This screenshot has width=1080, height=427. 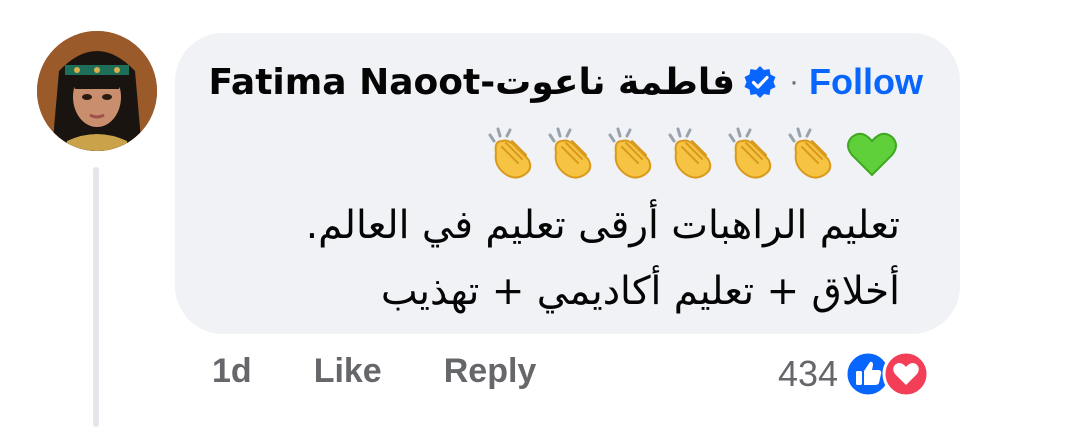 I want to click on avatar, so click(x=97, y=91).